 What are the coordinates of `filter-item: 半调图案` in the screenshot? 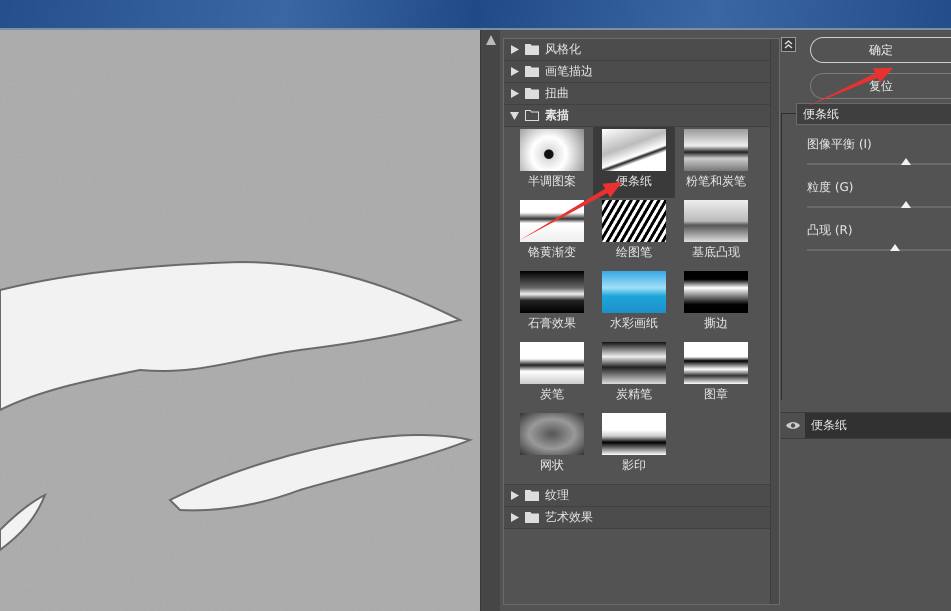 It's located at (552, 162).